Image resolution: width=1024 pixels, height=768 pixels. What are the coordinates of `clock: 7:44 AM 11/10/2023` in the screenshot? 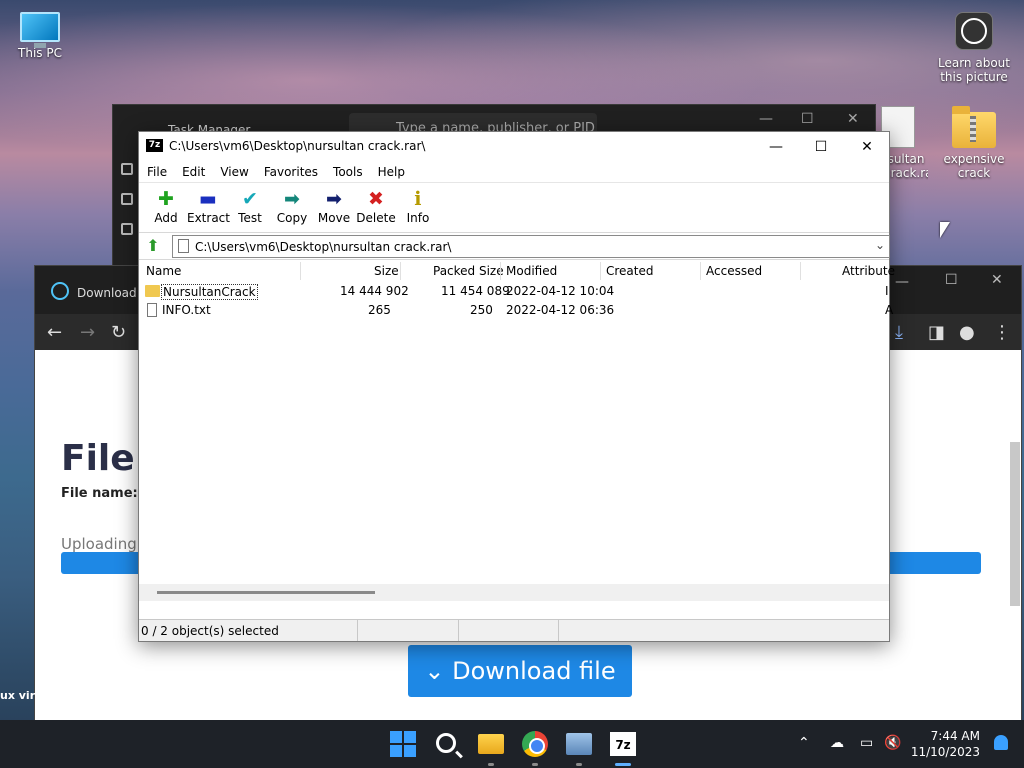 It's located at (945, 744).